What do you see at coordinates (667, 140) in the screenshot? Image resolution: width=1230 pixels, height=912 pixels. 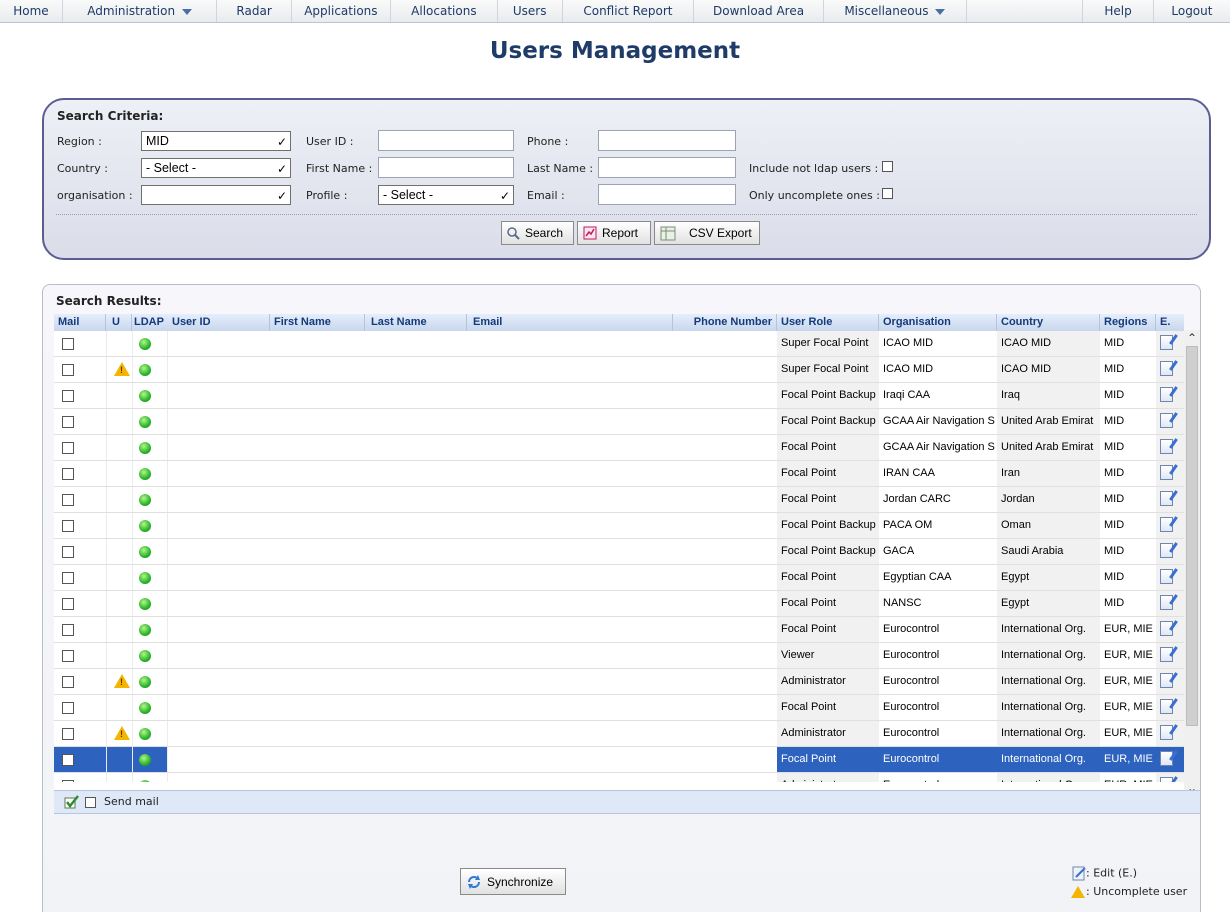 I see `phone-input` at bounding box center [667, 140].